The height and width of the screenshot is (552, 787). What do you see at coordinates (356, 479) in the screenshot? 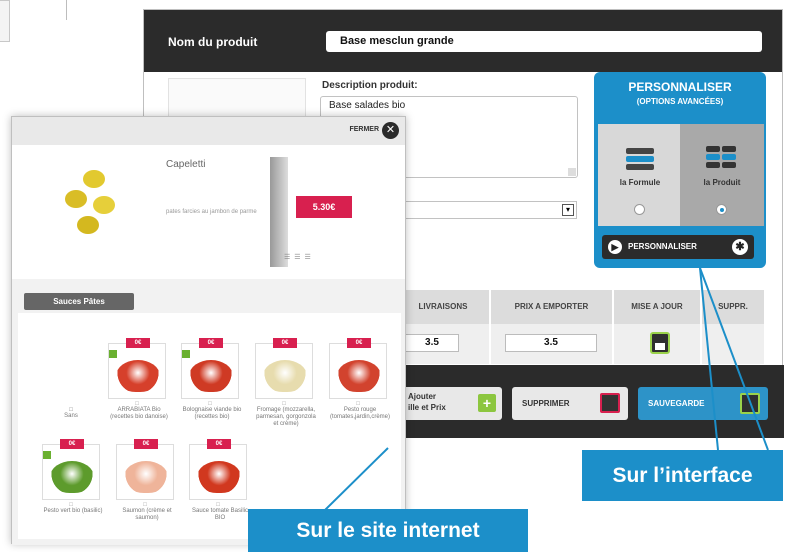
I see `site-connector` at bounding box center [356, 479].